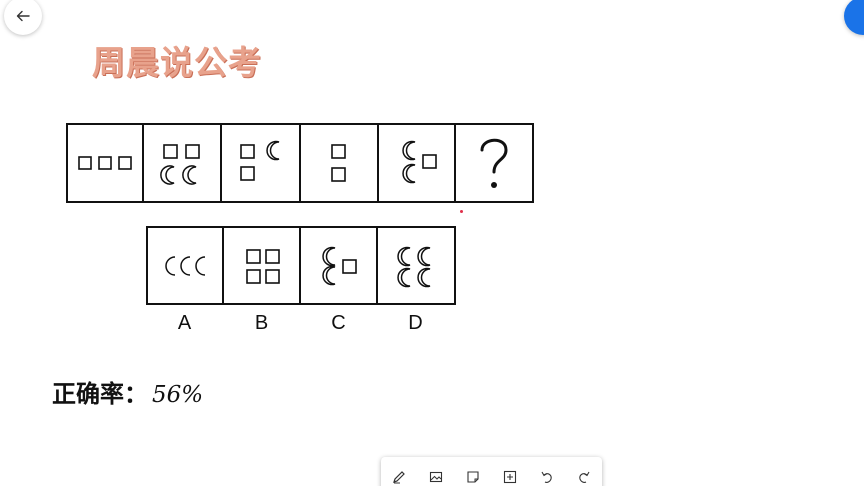 The image size is (864, 486). I want to click on pen-tool-button, so click(399, 476).